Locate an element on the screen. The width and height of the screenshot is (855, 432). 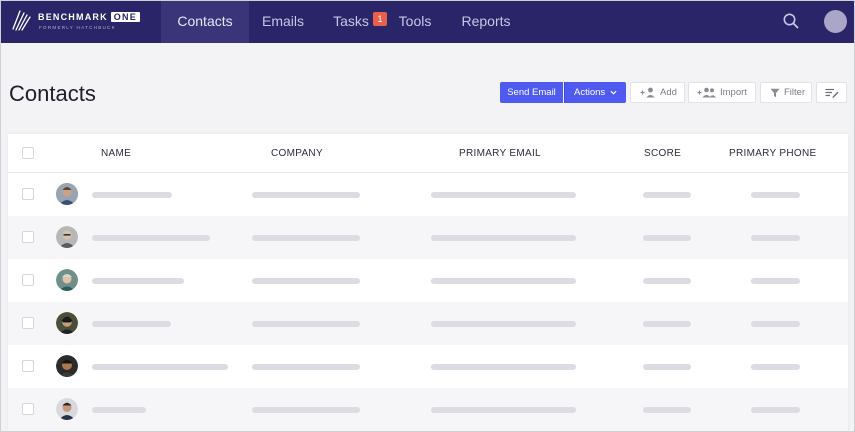
search-icon is located at coordinates (791, 21).